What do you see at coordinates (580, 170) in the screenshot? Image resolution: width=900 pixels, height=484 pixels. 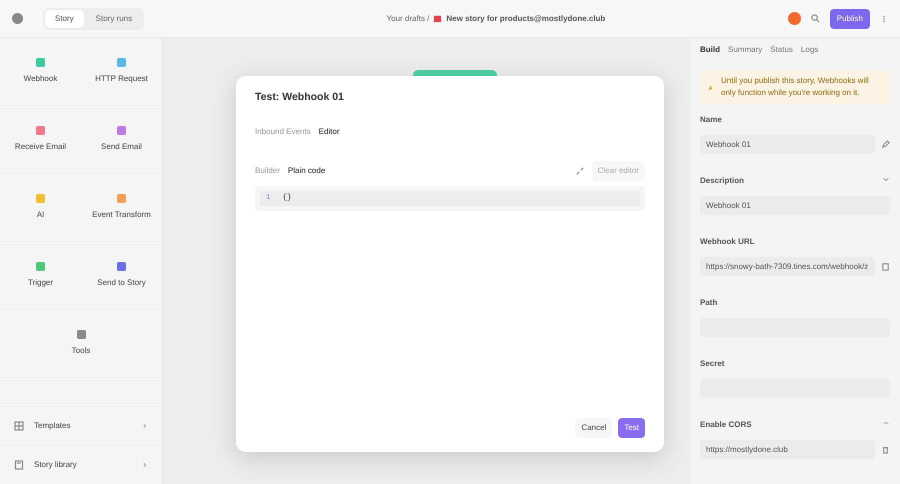 I see `expand-icon` at bounding box center [580, 170].